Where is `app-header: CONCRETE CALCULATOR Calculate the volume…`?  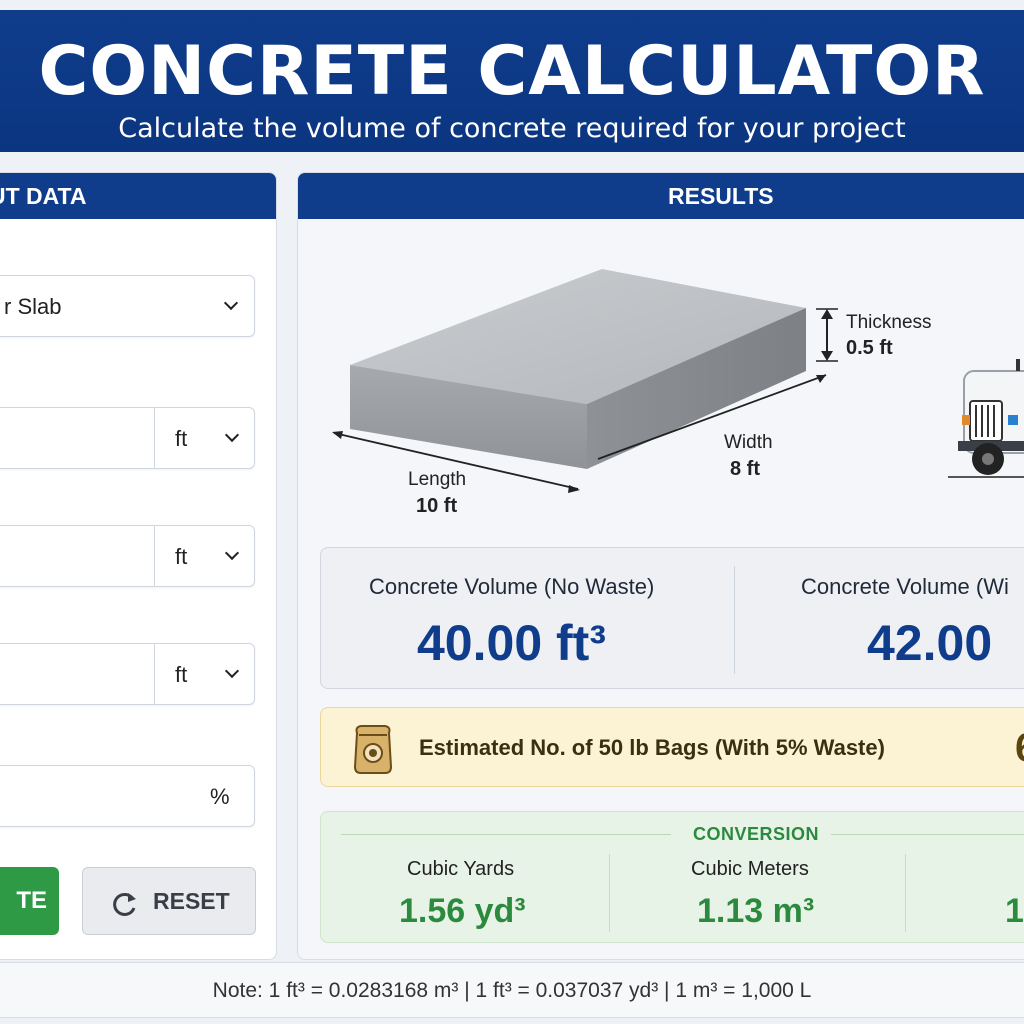 app-header: CONCRETE CALCULATOR Calculate the volume… is located at coordinates (512, 81).